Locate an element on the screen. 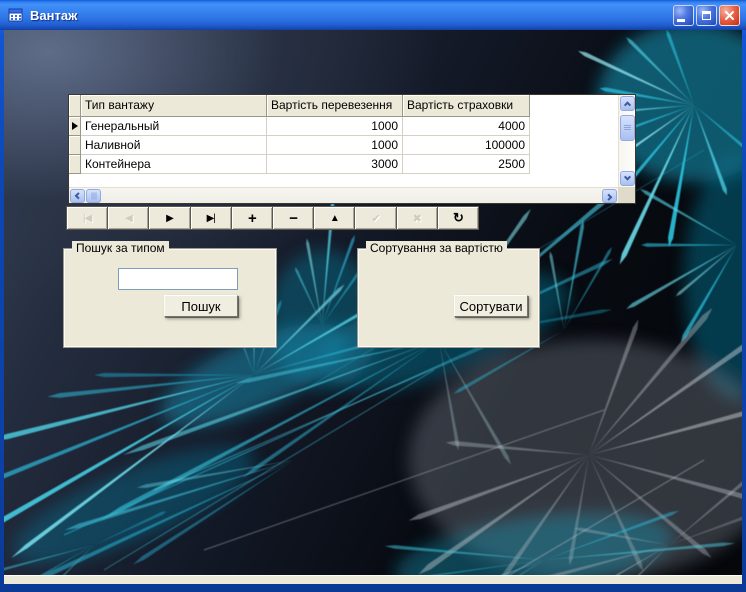 The width and height of the screenshot is (746, 592). sort-groupbox: Сортування за вартістю Сортувати is located at coordinates (448, 294).